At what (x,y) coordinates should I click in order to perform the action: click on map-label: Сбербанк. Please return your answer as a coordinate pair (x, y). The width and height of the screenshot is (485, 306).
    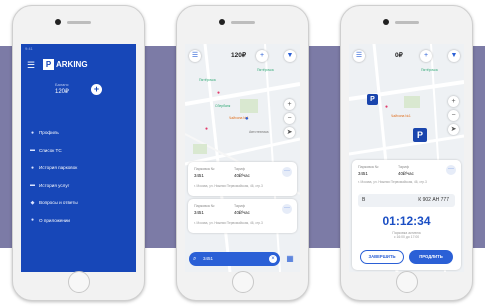
    Looking at the image, I should click on (223, 106).